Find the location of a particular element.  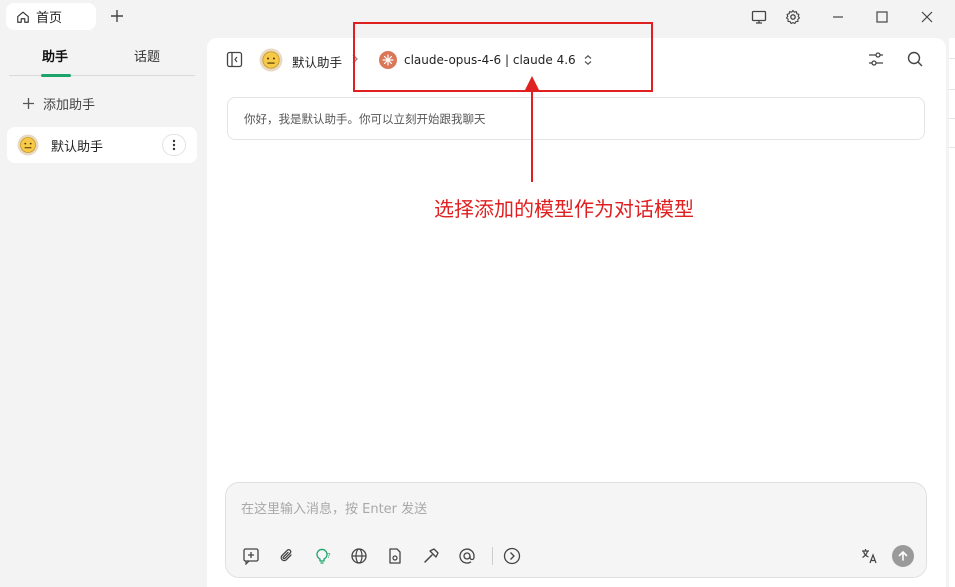

add-assistant-button: 添加助手 is located at coordinates (58, 103).